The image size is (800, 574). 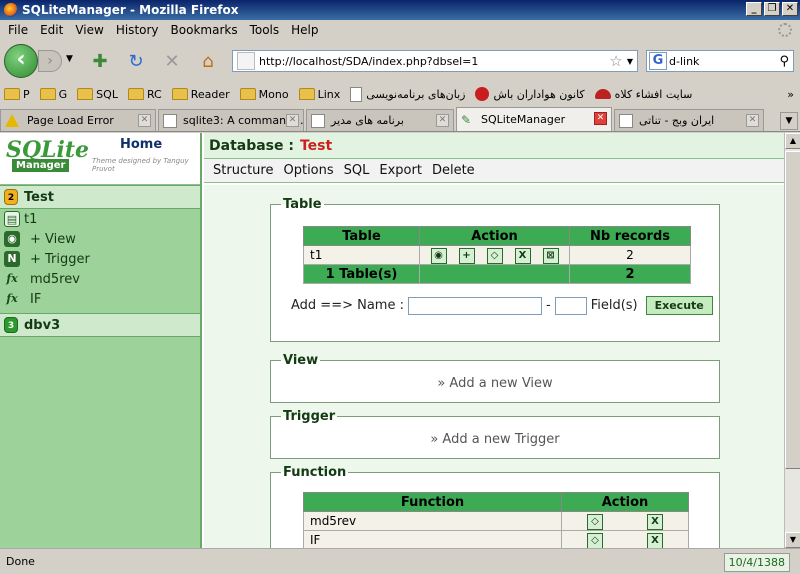 What do you see at coordinates (432, 539) in the screenshot?
I see `function-name-cell: IF` at bounding box center [432, 539].